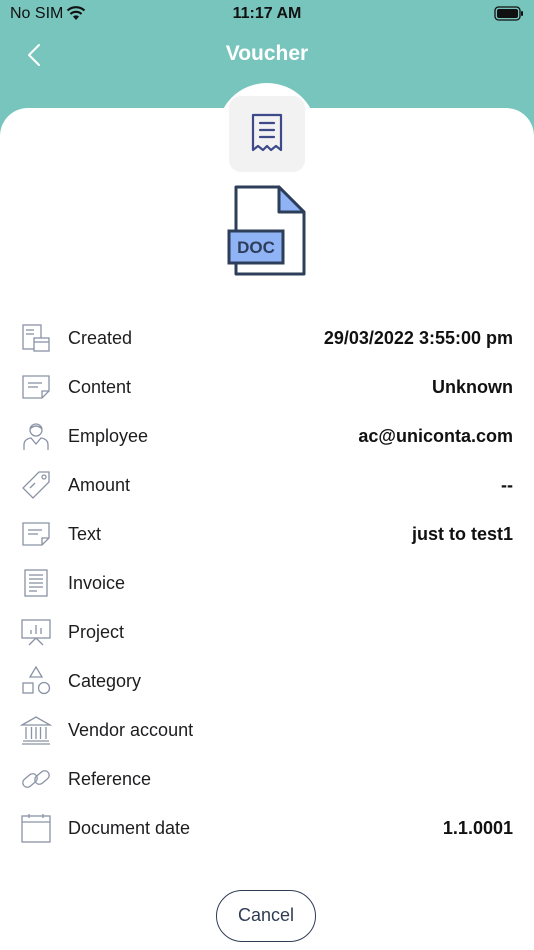 This screenshot has height=950, width=534. I want to click on field-row-invoice: Invoice, so click(267, 583).